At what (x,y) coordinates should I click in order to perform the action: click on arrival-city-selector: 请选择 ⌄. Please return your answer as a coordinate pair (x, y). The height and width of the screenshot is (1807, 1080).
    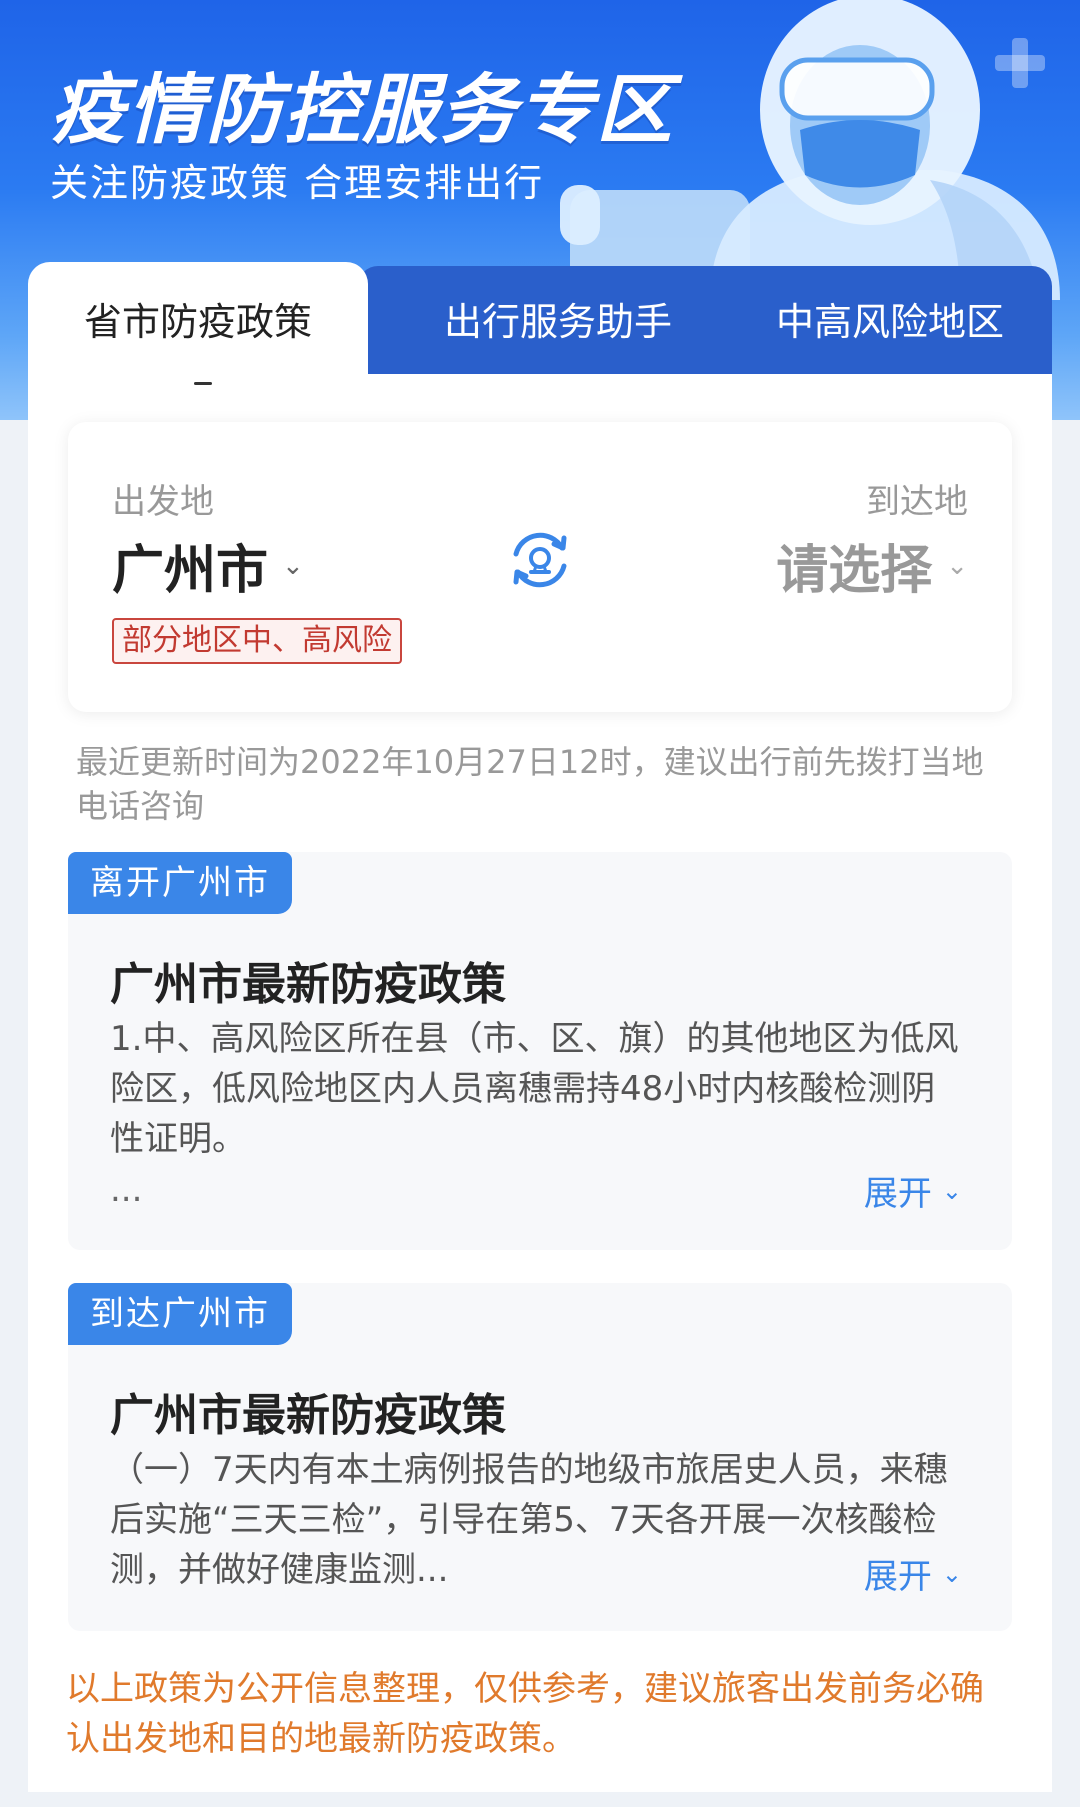
    Looking at the image, I should click on (872, 565).